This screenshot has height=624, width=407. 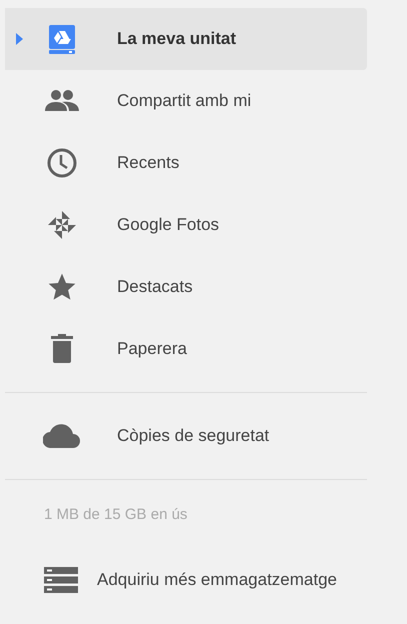 I want to click on nav-label: Compartit amb mi, so click(x=184, y=101).